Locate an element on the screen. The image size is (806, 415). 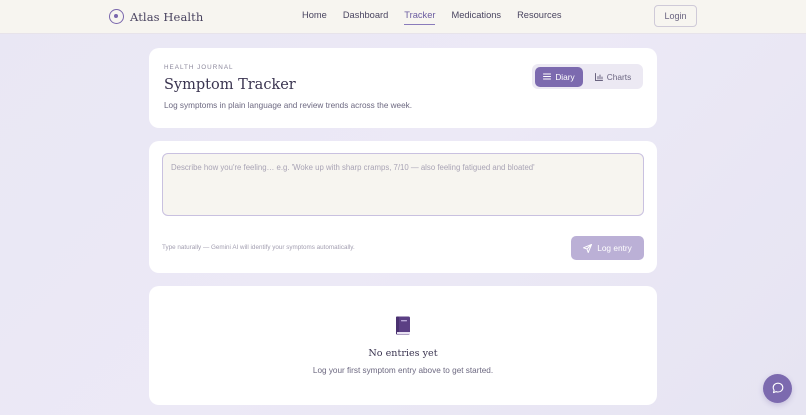
book-icon is located at coordinates (403, 327).